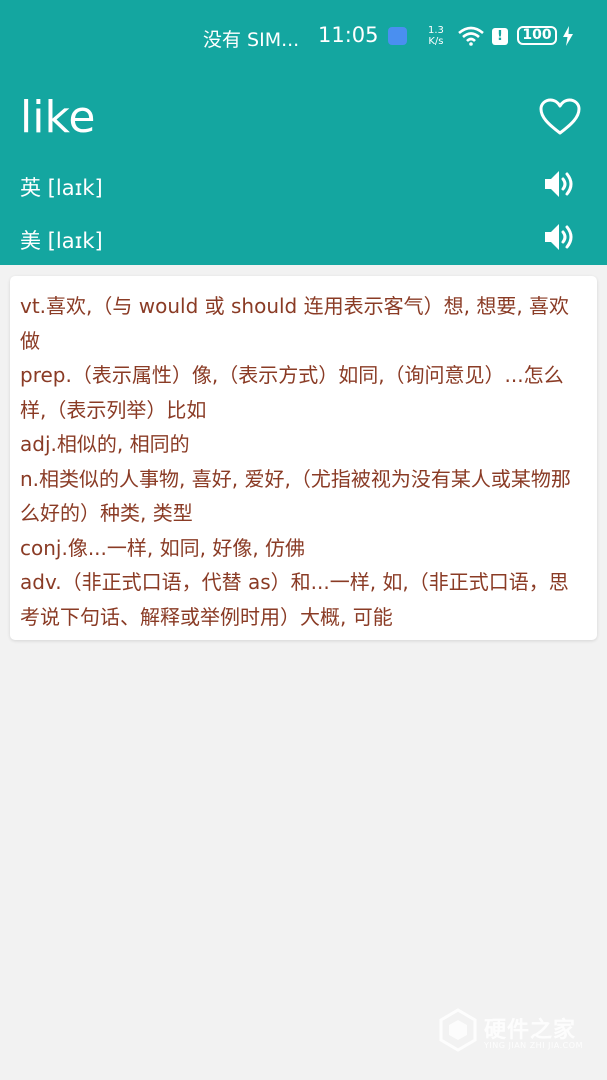  Describe the element at coordinates (533, 1045) in the screenshot. I see `watermark-subtext: YING JIAN ZHI JIA.COM` at that location.